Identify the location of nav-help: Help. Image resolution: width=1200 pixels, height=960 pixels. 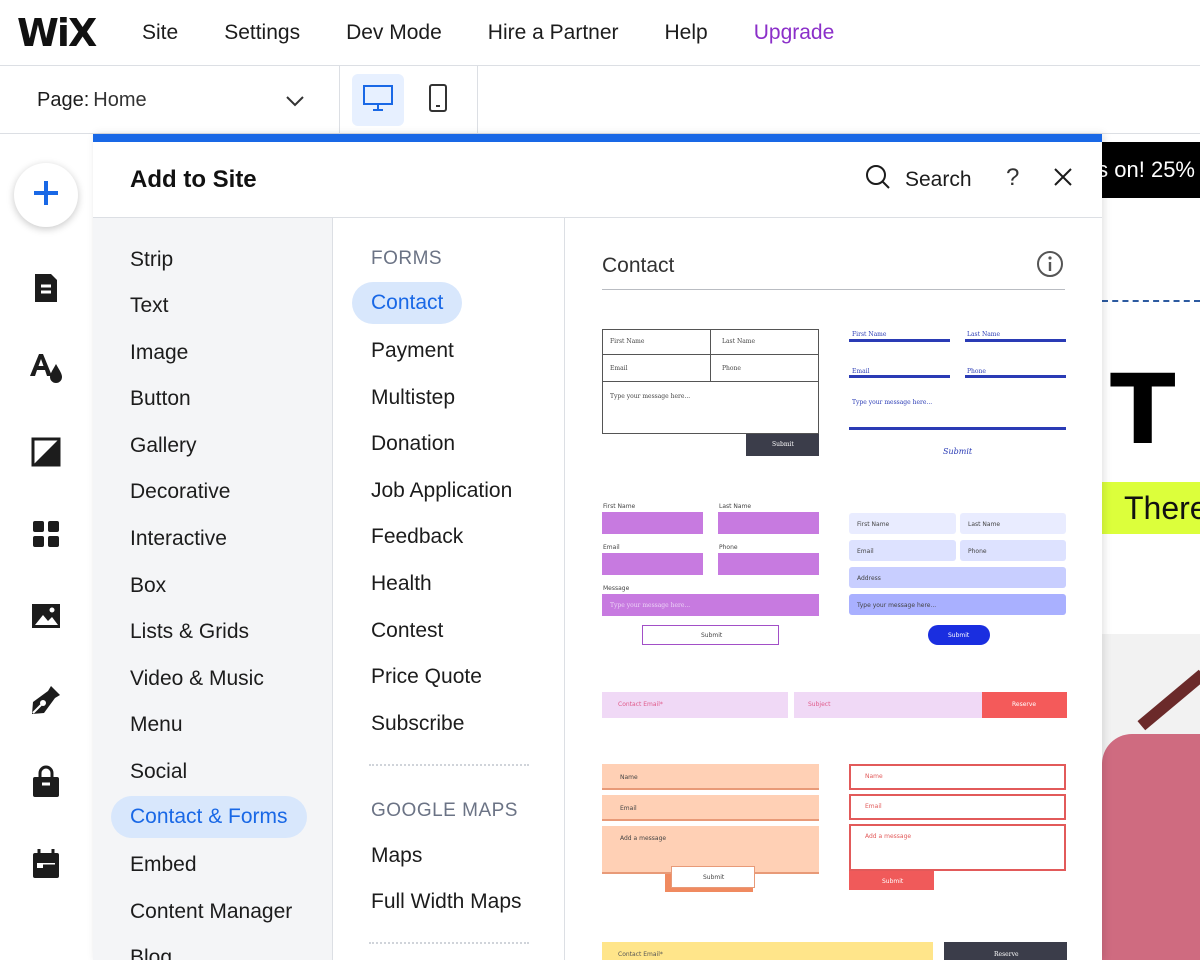
(686, 33).